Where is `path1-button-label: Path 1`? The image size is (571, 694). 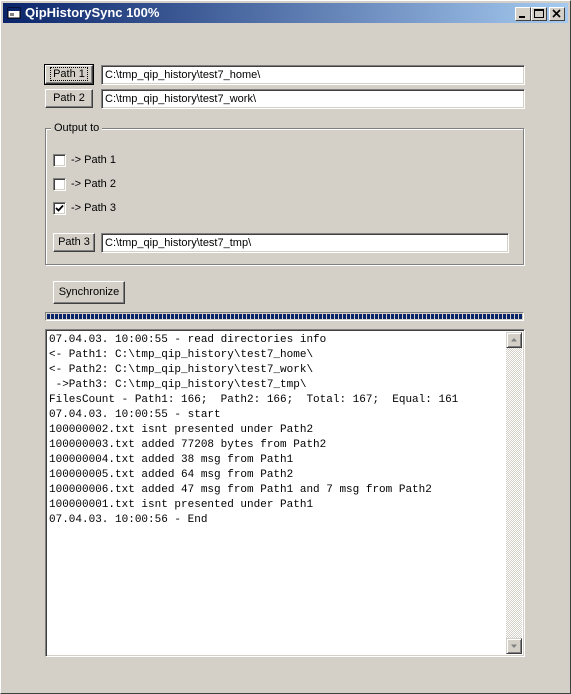 path1-button-label: Path 1 is located at coordinates (69, 74).